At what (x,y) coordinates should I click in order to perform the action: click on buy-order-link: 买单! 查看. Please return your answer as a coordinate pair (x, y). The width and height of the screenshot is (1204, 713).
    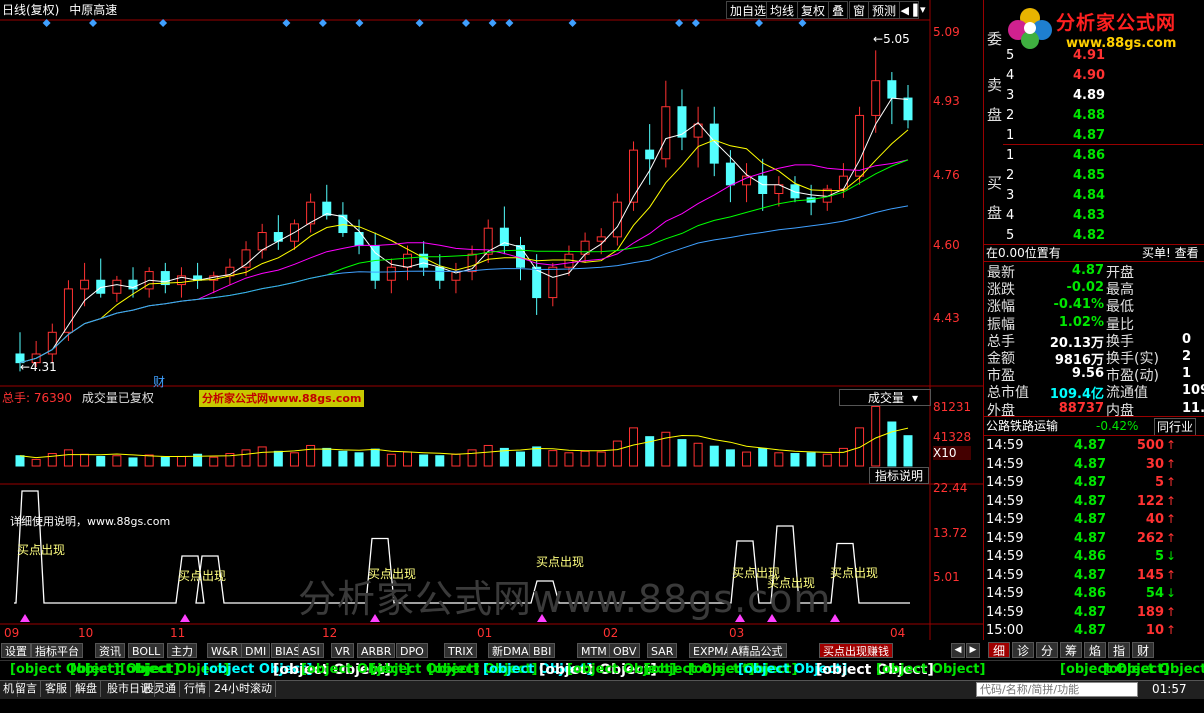
    Looking at the image, I should click on (1170, 253).